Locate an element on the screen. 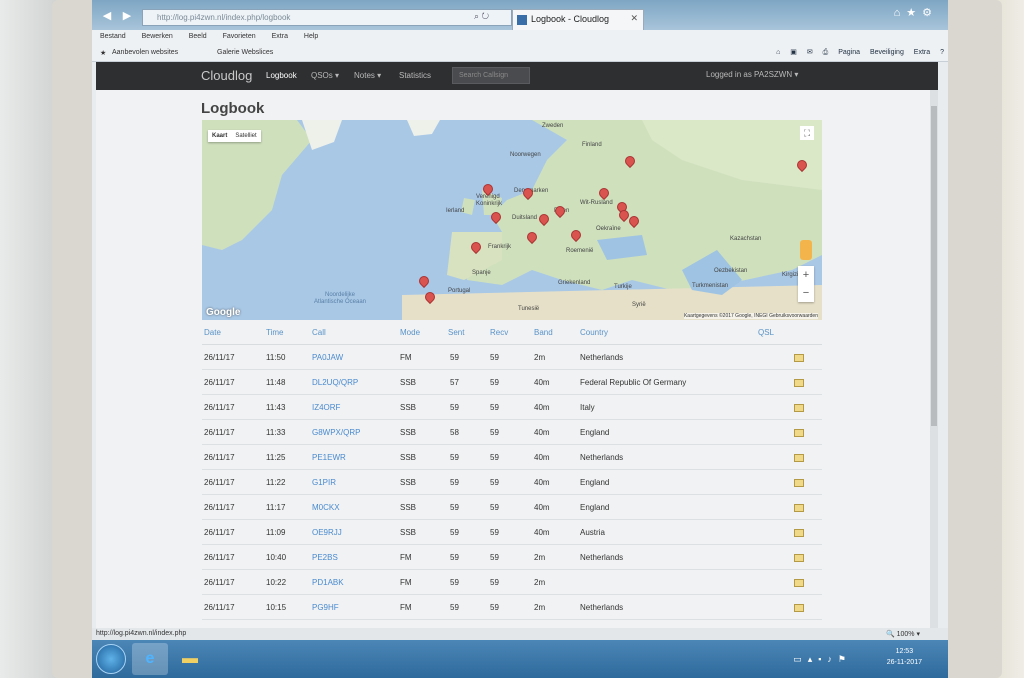 This screenshot has width=1024, height=678. browser-tab: Logbook - Cloudlog ✕ is located at coordinates (578, 19).